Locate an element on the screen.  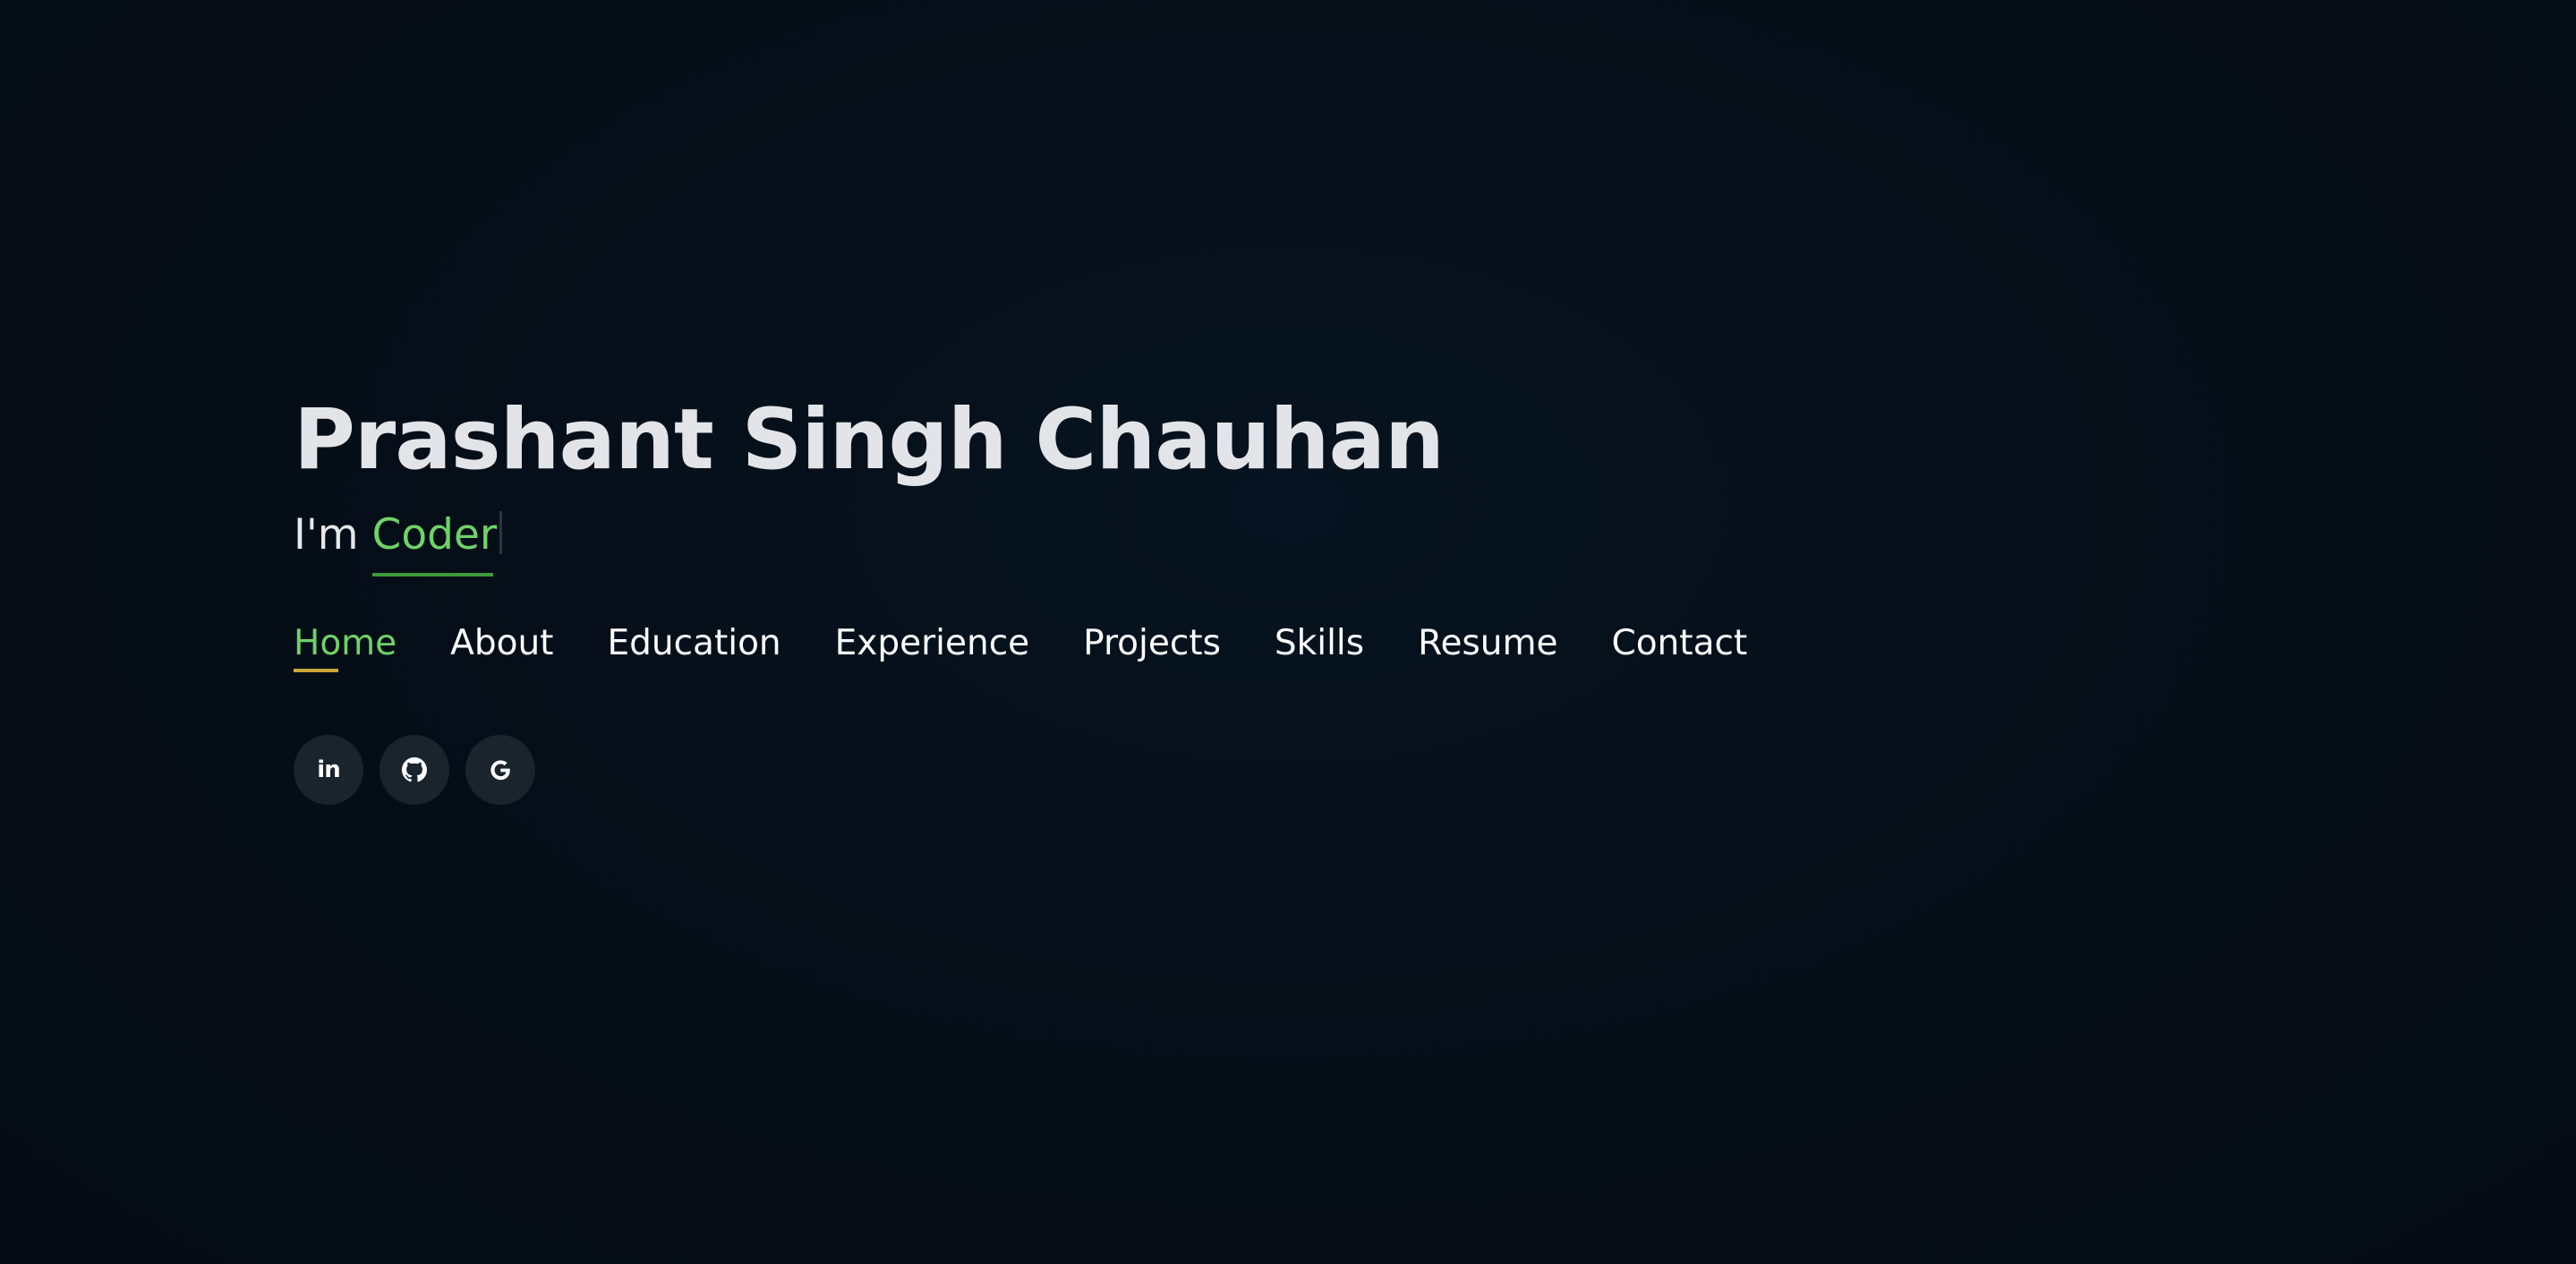
github-icon is located at coordinates (414, 769).